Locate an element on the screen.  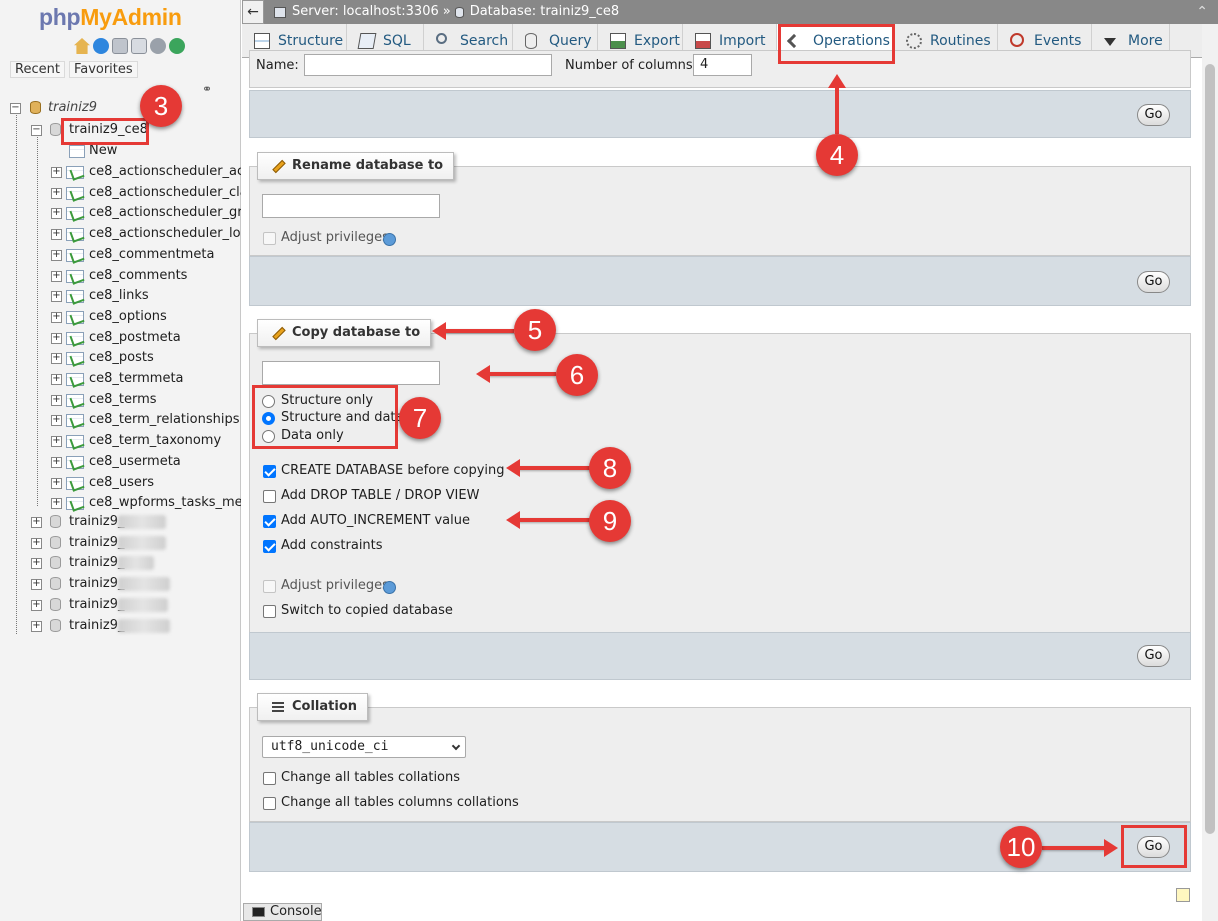
database-icon is located at coordinates (55, 129).